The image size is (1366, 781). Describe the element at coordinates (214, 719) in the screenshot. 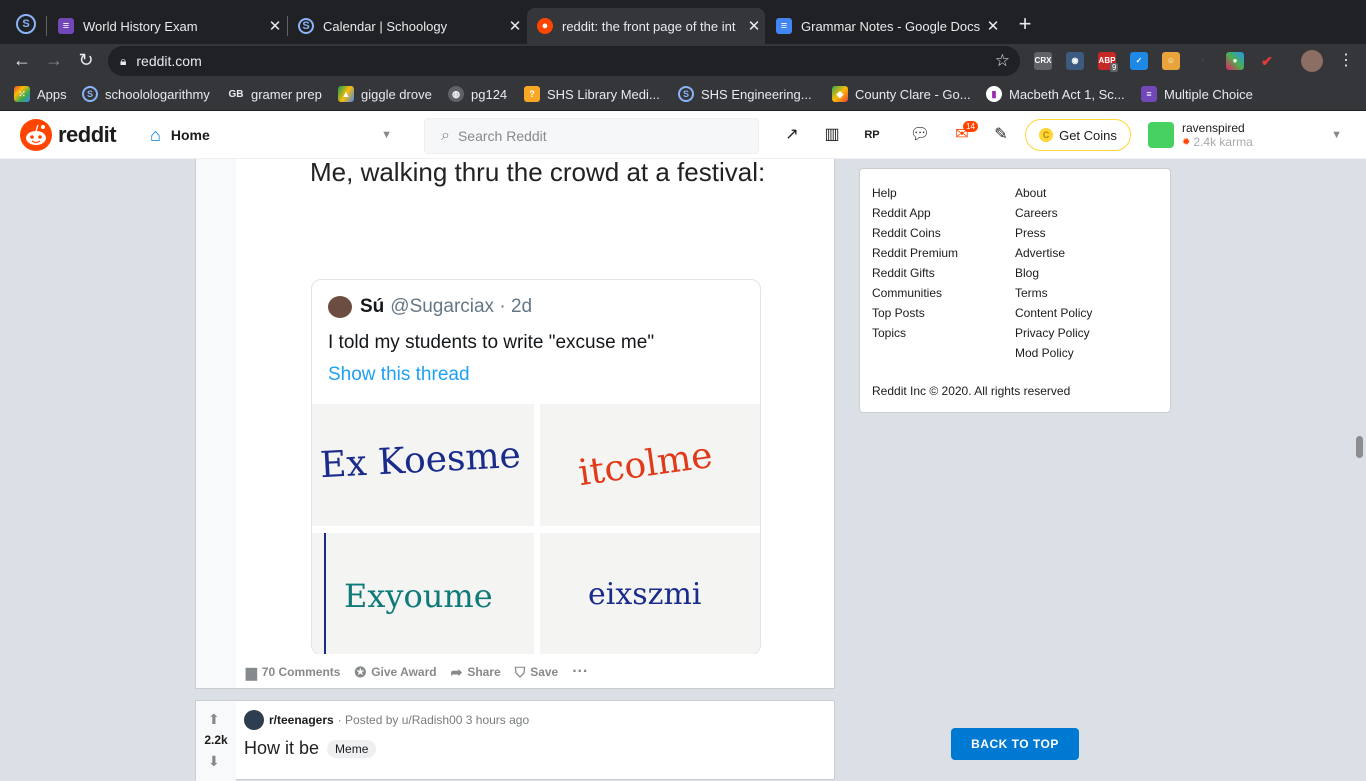

I see `upvote-icon: ⬆` at that location.